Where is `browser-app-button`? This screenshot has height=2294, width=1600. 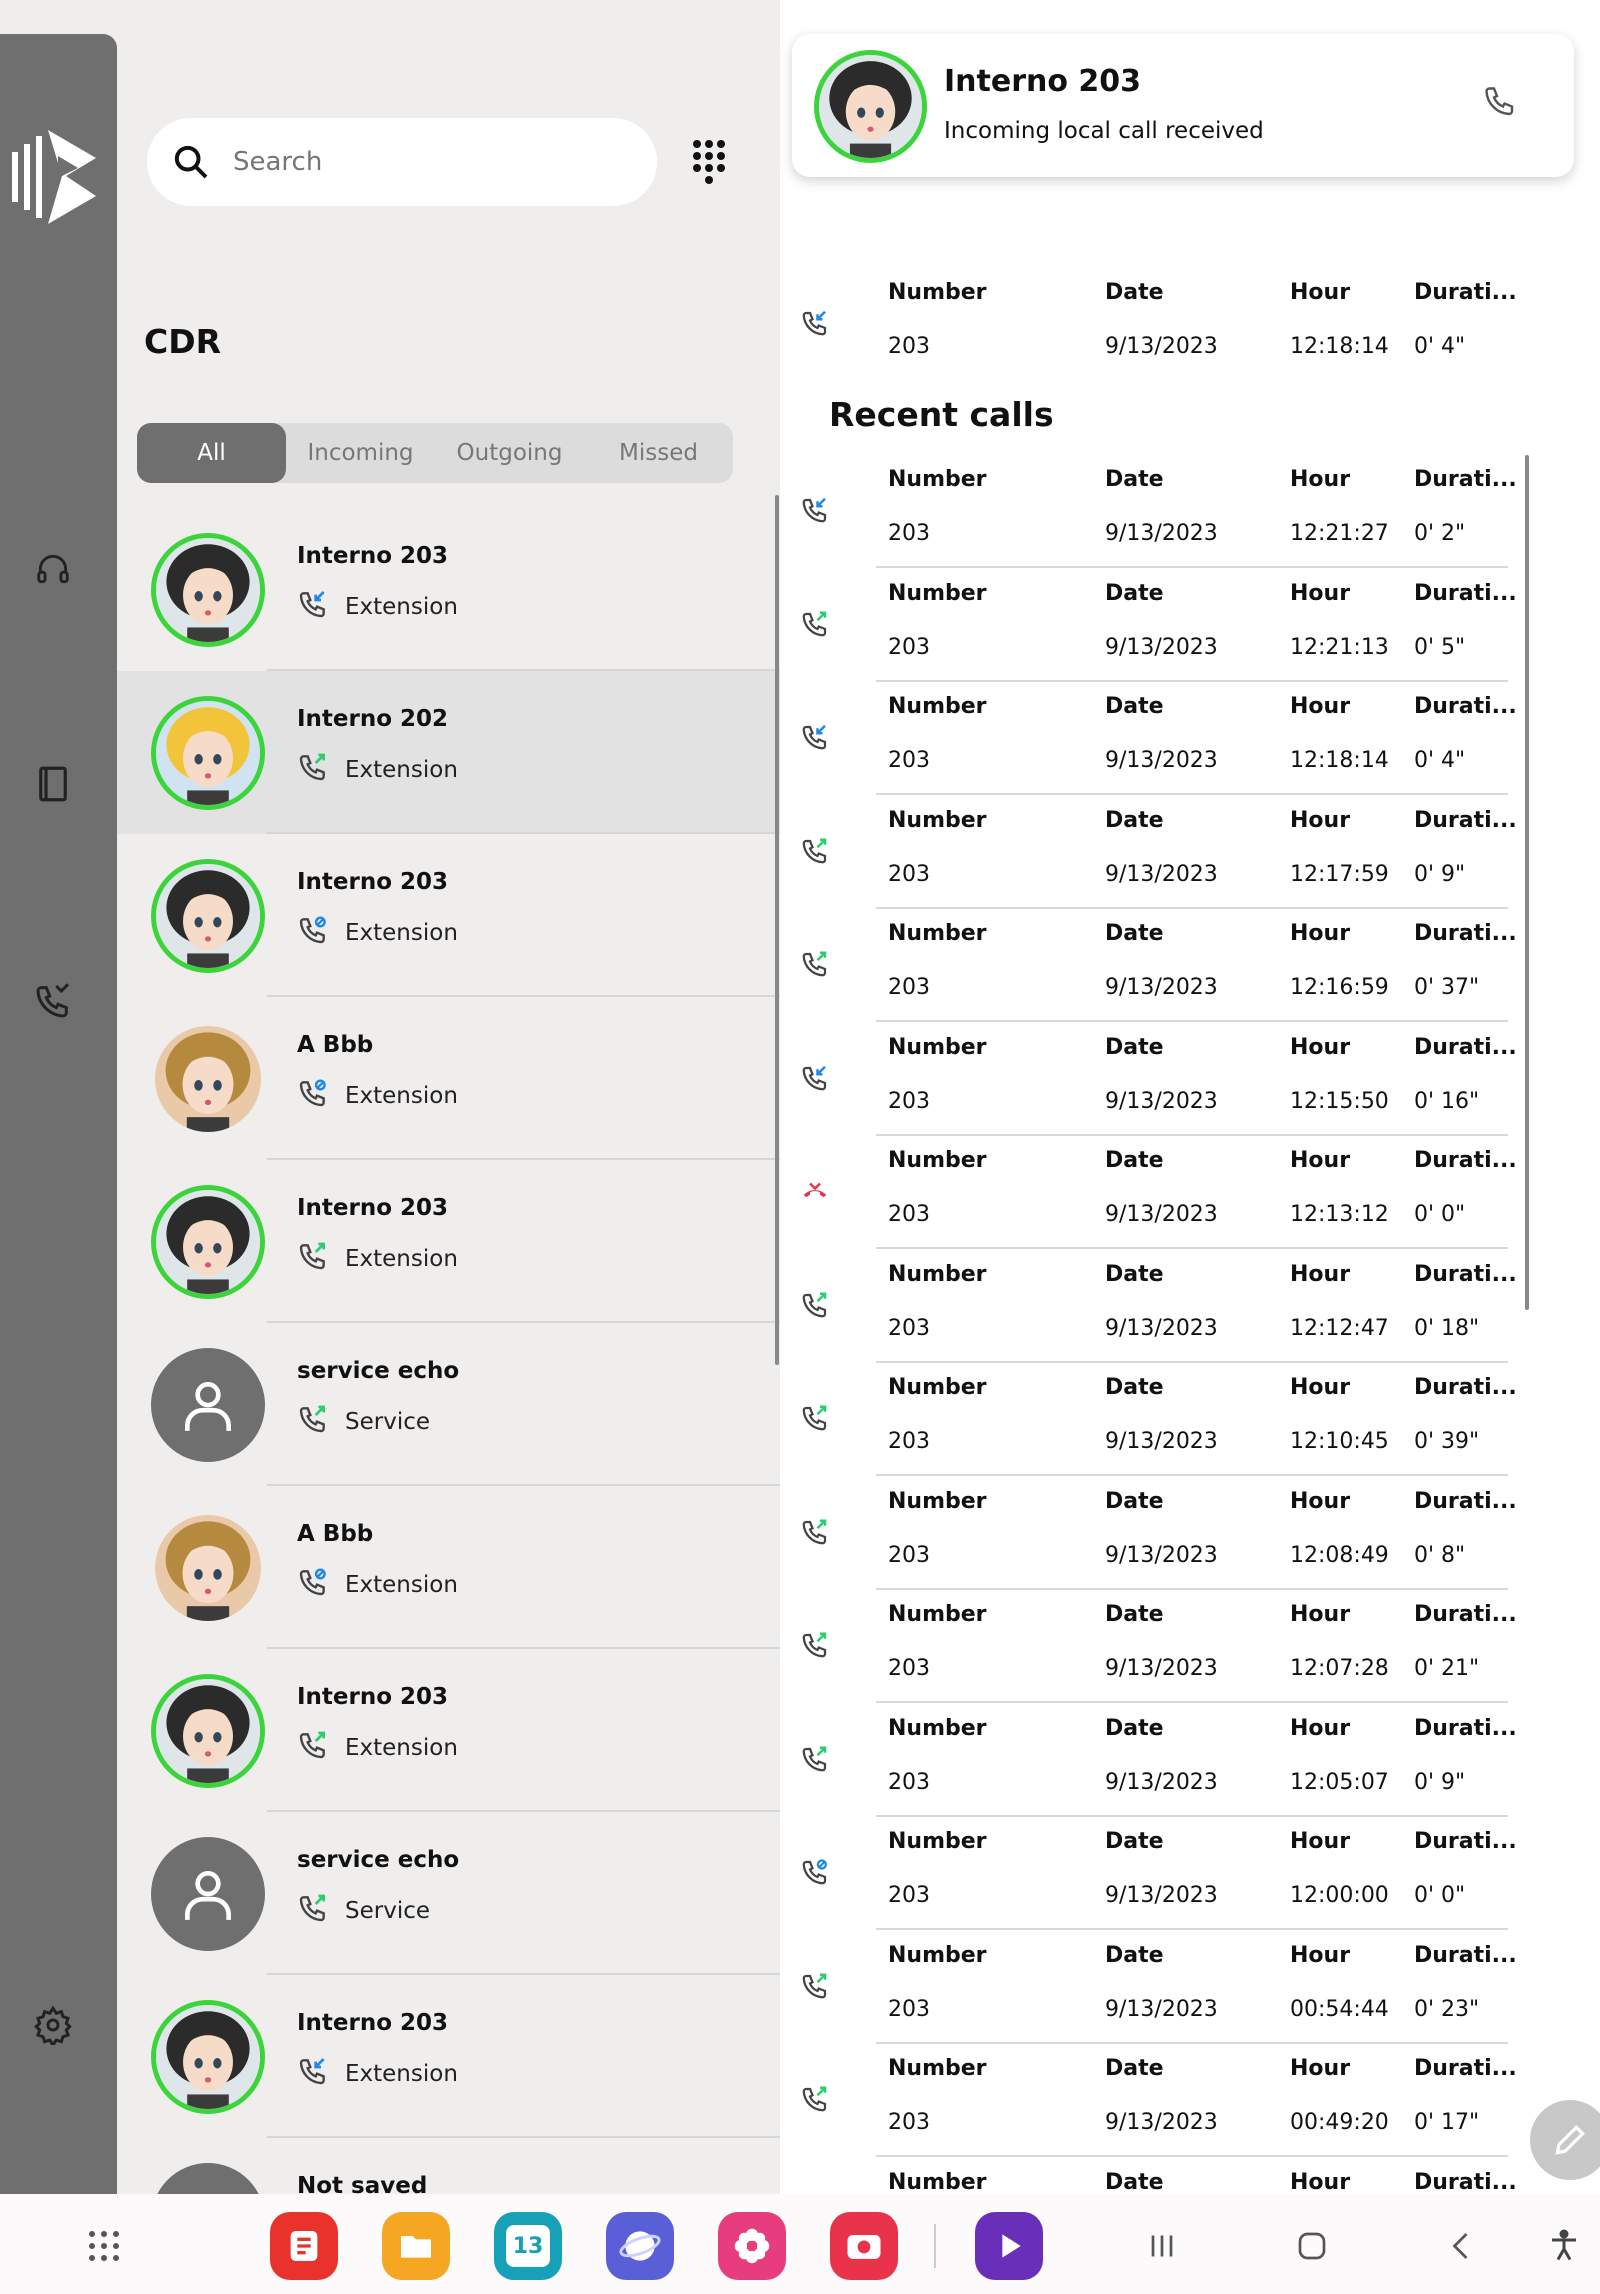
browser-app-button is located at coordinates (640, 2246).